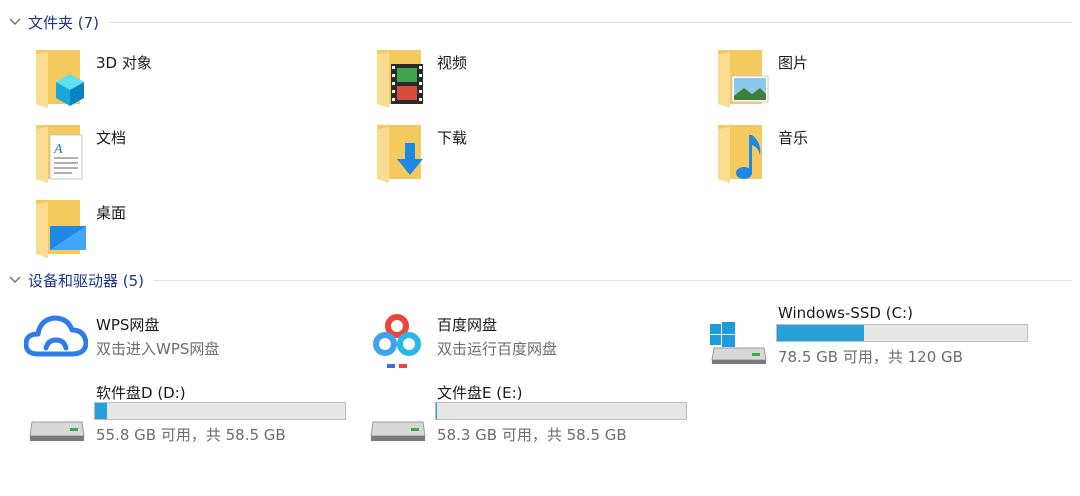 The height and width of the screenshot is (496, 1080). I want to click on drive-capacity: 58.3 GB 可用，共 58.5 GB, so click(532, 435).